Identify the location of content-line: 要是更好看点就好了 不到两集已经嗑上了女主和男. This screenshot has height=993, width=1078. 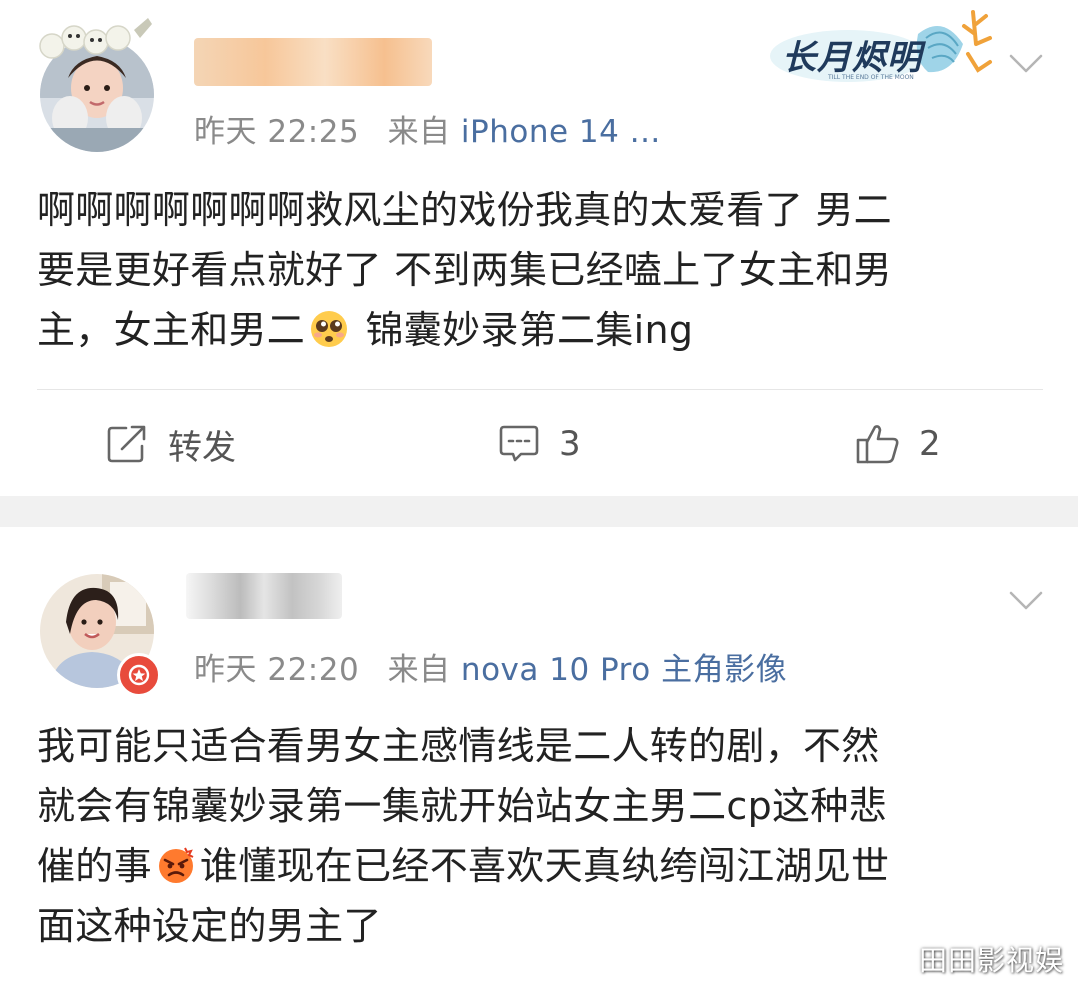
(464, 270).